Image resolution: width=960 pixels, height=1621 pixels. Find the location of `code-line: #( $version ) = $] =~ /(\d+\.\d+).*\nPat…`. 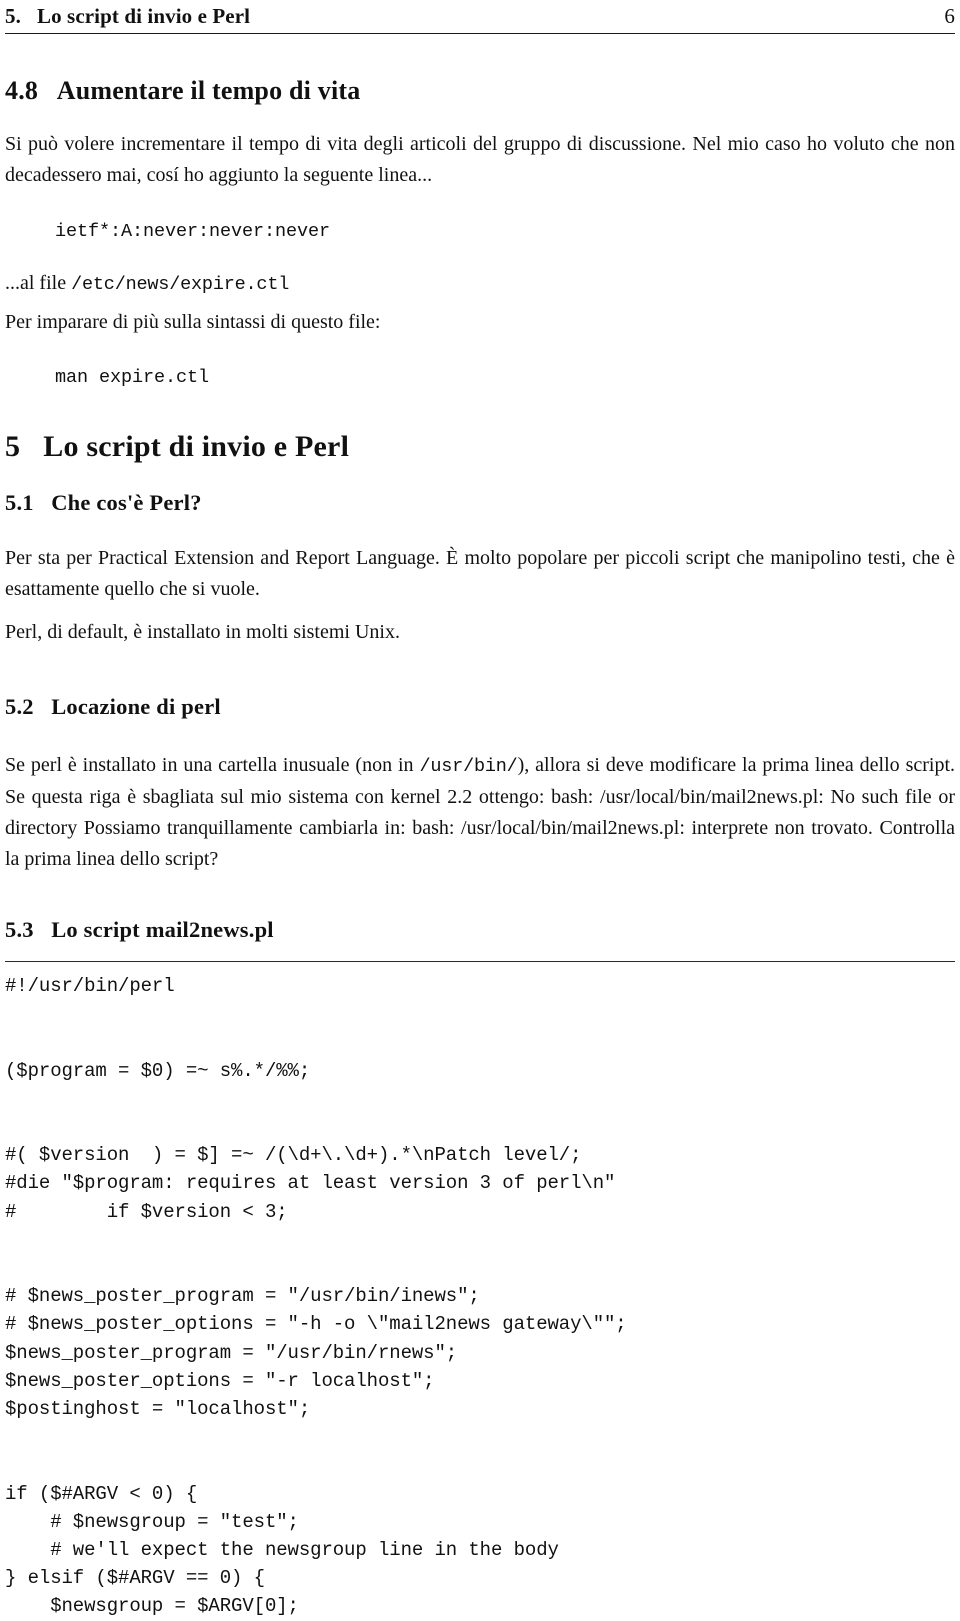

code-line: #( $version ) = $] =~ /(\d+\.\d+).*\nPat… is located at coordinates (293, 1155).